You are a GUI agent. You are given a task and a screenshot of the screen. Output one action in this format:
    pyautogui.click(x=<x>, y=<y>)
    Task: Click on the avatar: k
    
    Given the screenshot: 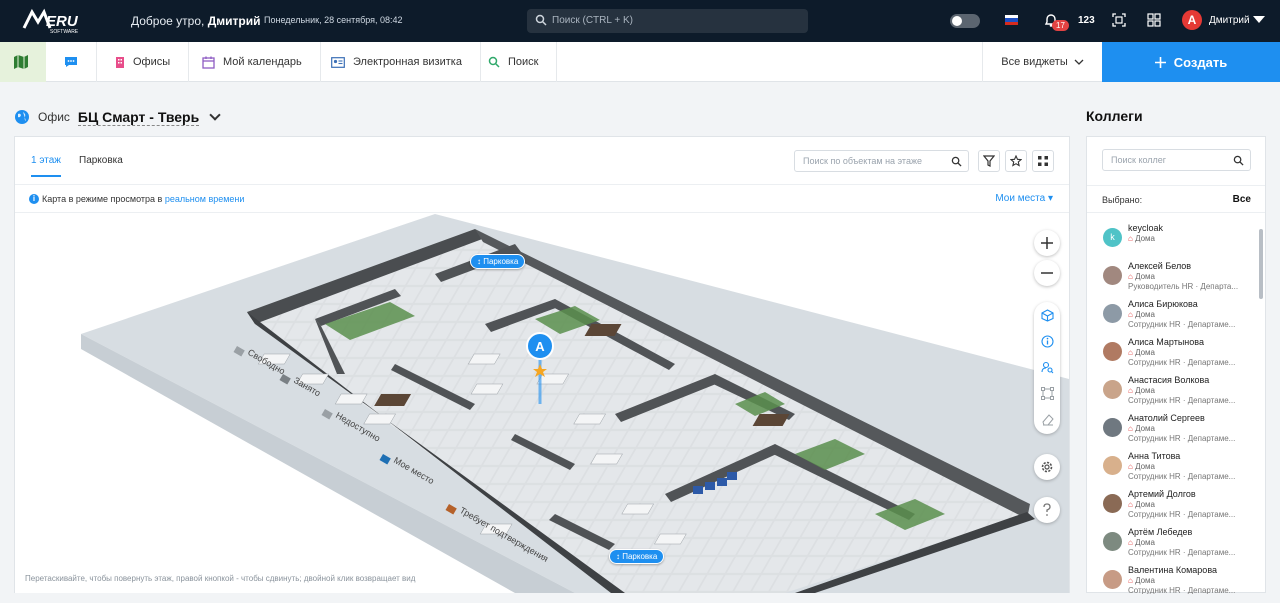 What is the action you would take?
    pyautogui.click(x=1112, y=237)
    